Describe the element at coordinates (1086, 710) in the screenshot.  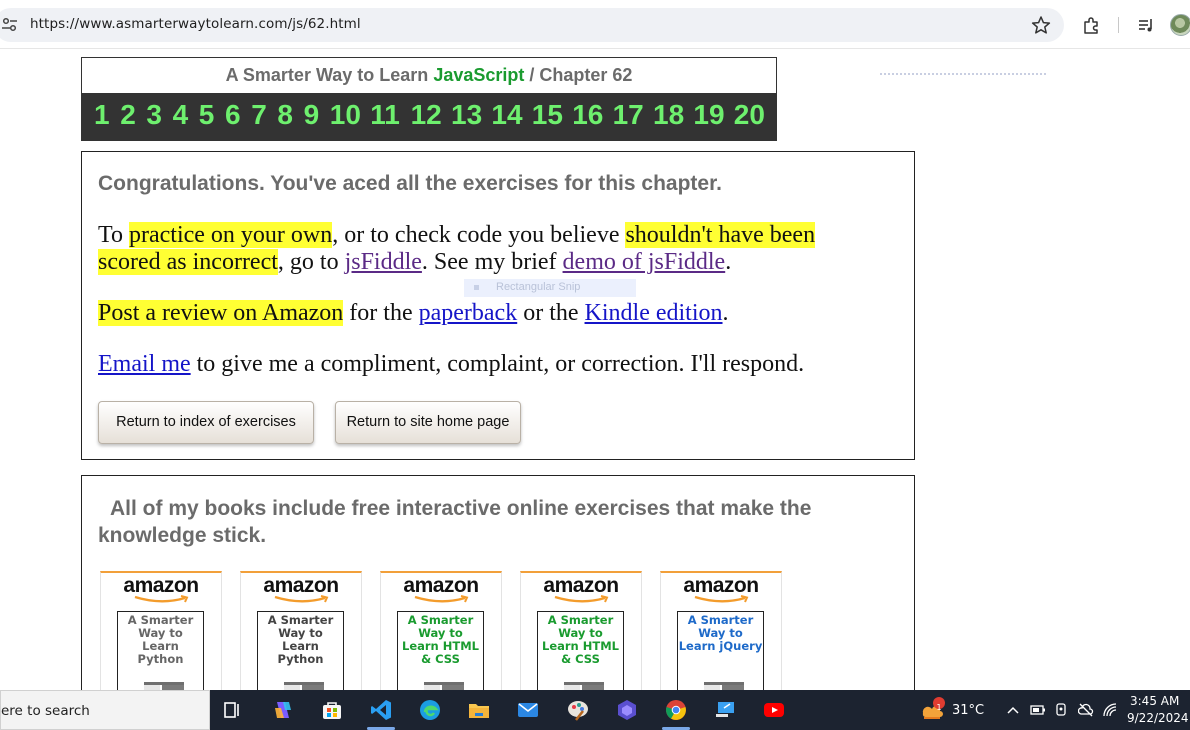
I see `cloud-off-icon` at that location.